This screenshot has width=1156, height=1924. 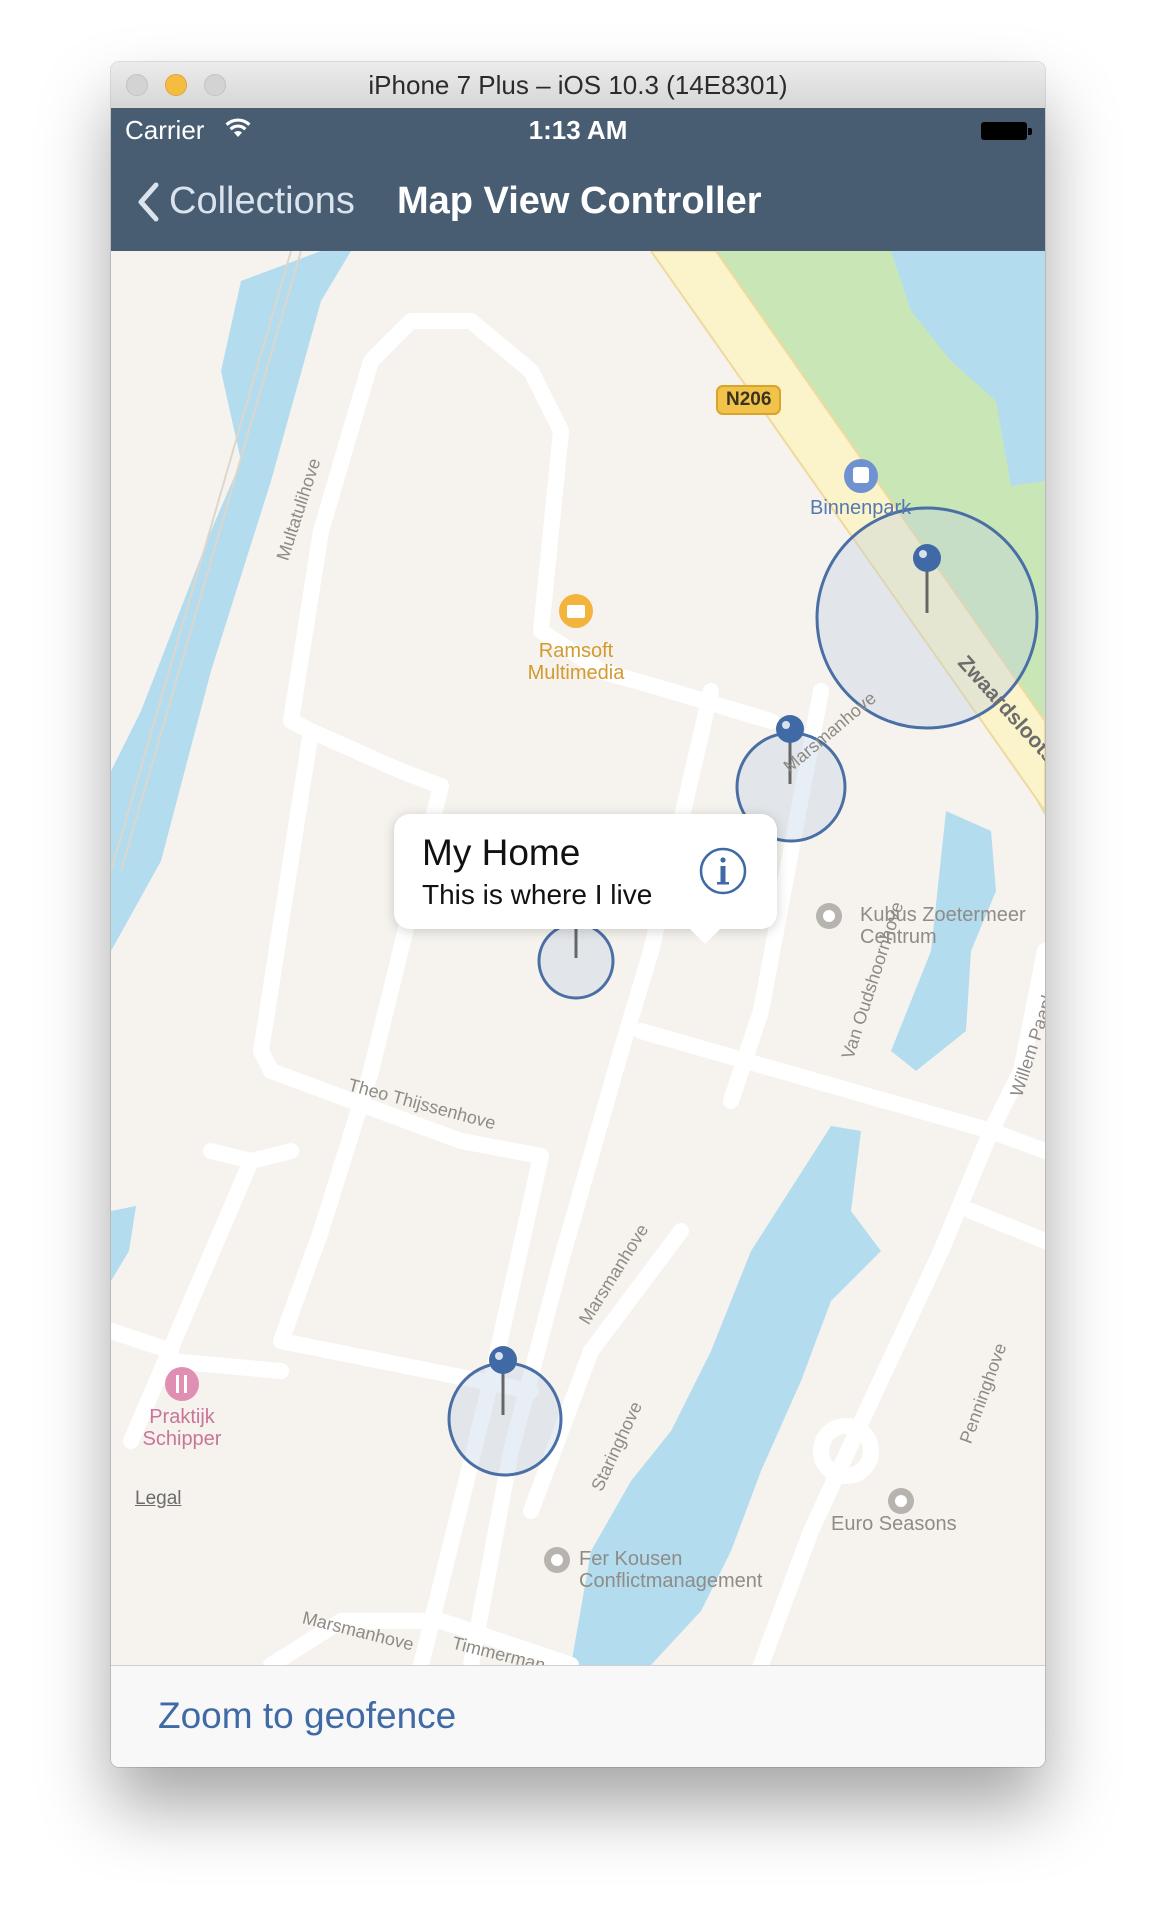 What do you see at coordinates (576, 651) in the screenshot?
I see `poi-label-line: Ramsoft` at bounding box center [576, 651].